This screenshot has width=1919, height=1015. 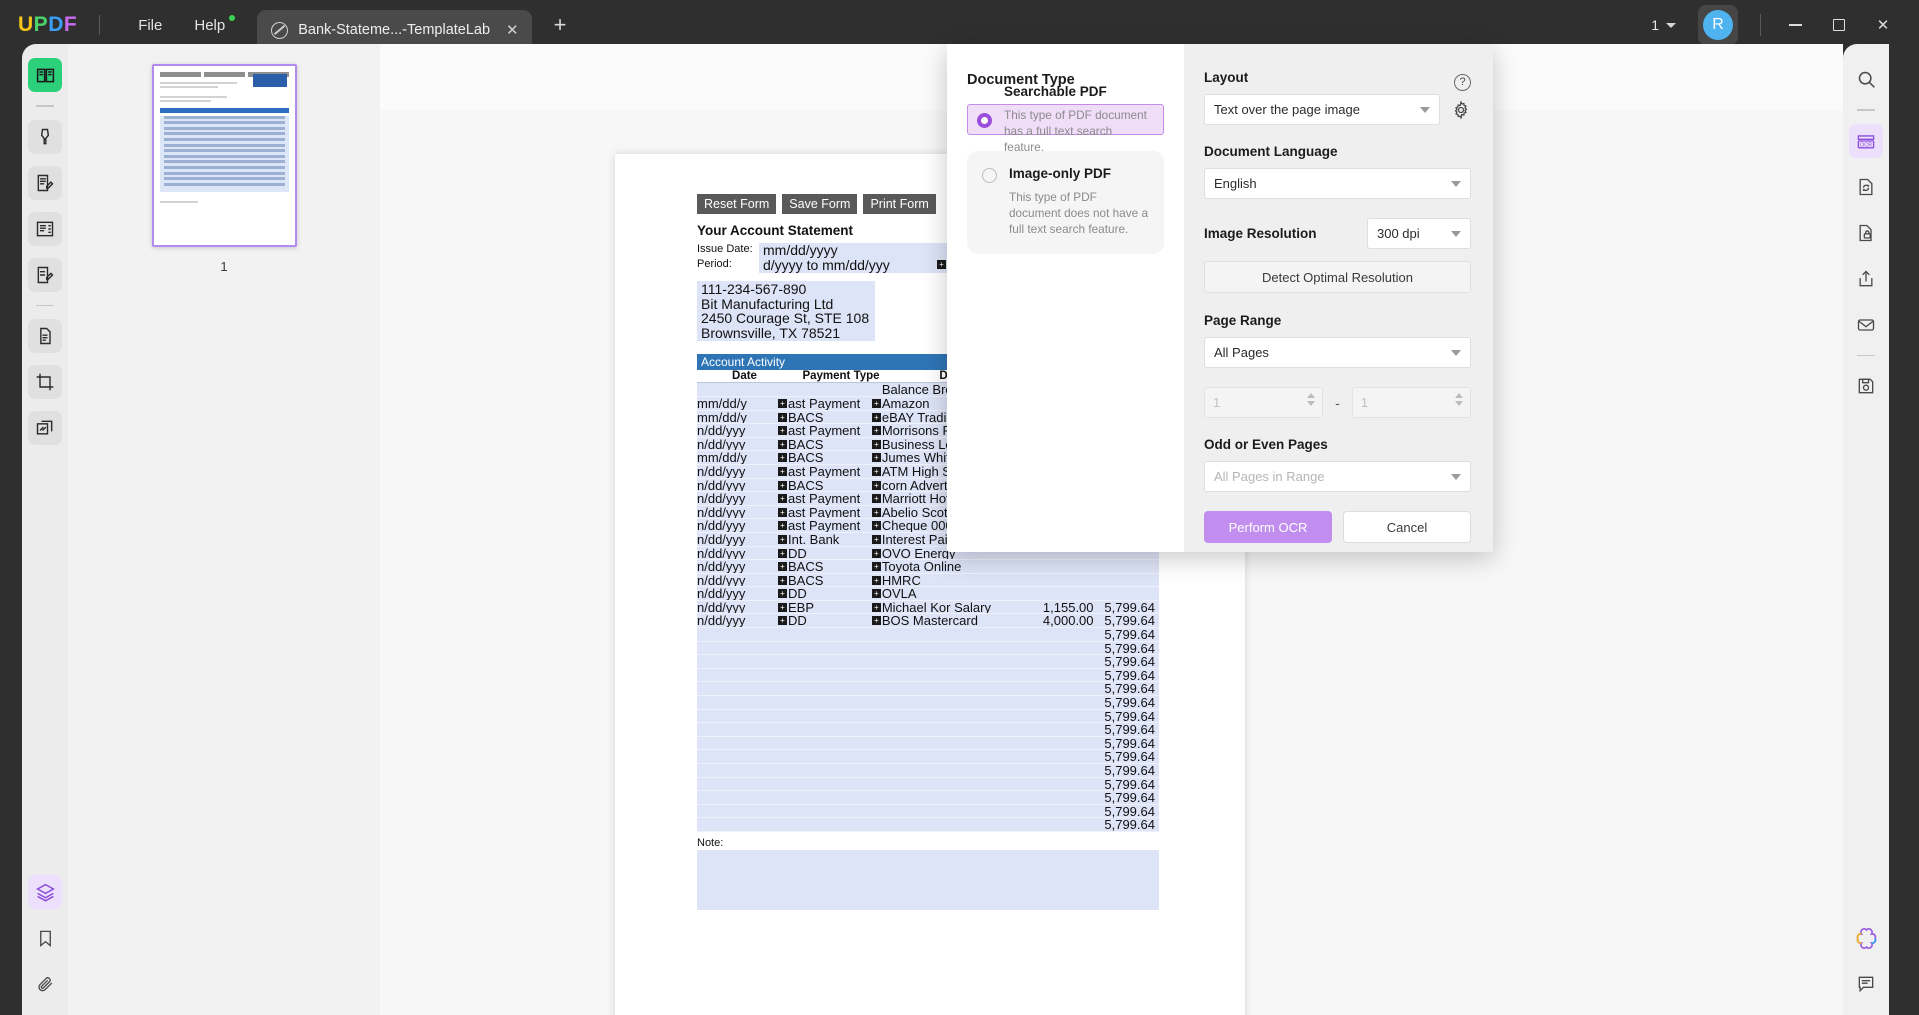 I want to click on titlebar-divider, so click(x=100, y=25).